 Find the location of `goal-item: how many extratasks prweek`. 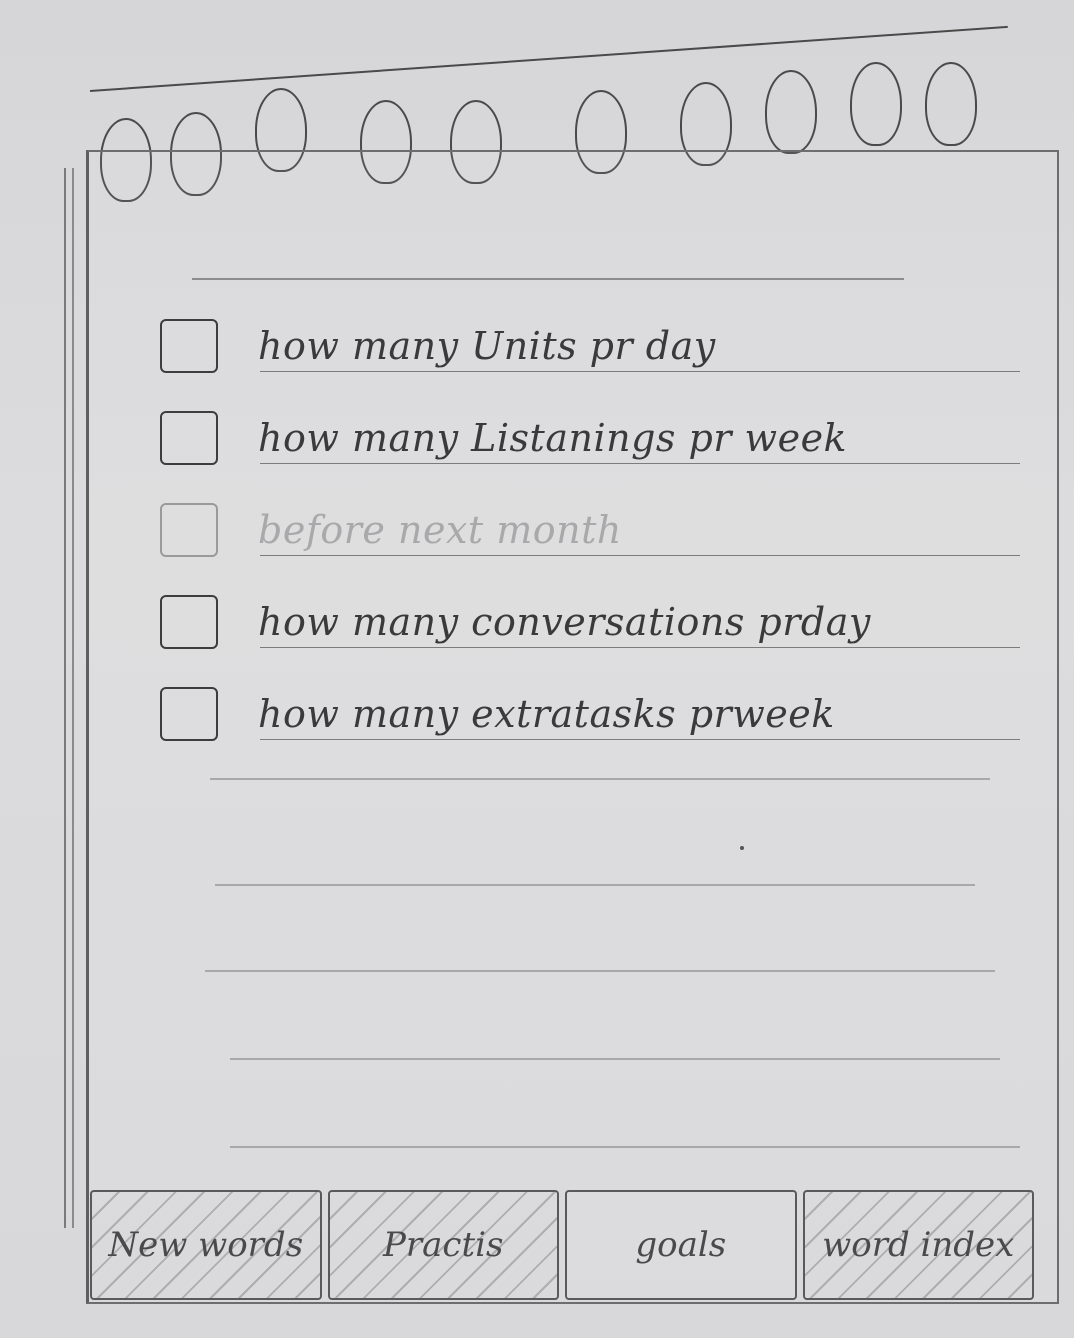

goal-item: how many extratasks prweek is located at coordinates (600, 714).